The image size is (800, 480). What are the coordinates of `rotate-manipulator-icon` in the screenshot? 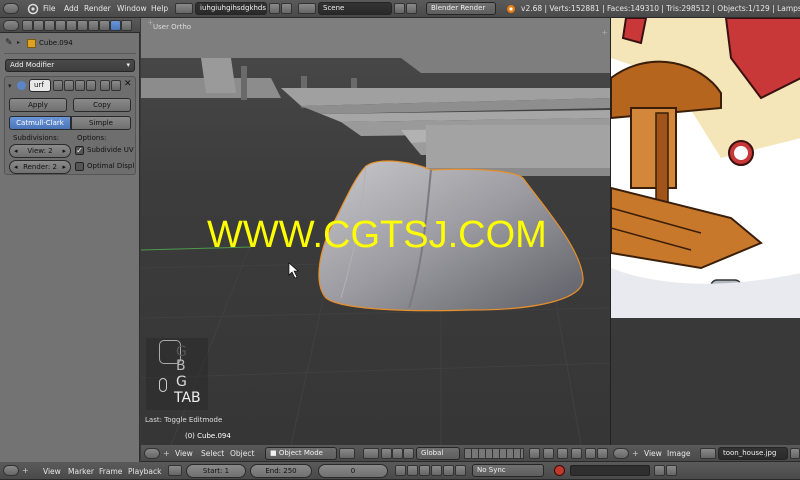 It's located at (408, 453).